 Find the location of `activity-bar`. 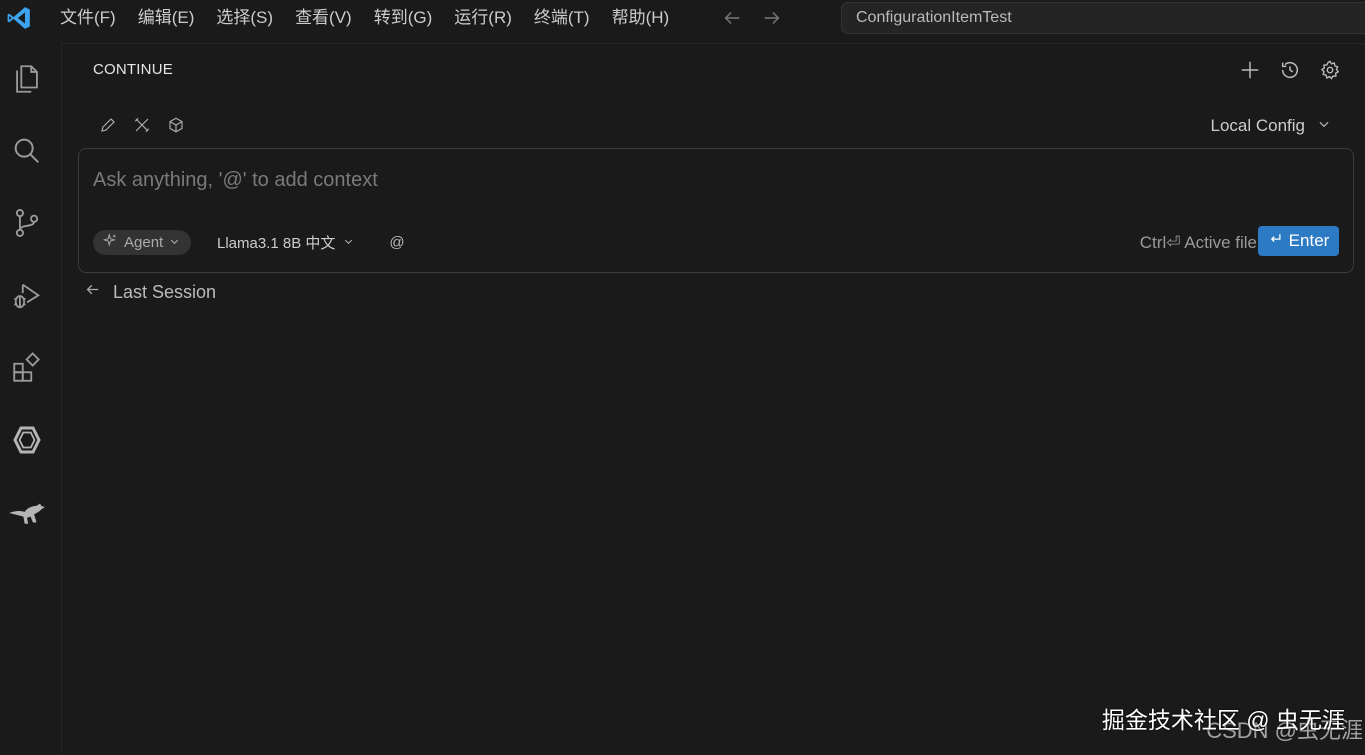

activity-bar is located at coordinates (31, 399).